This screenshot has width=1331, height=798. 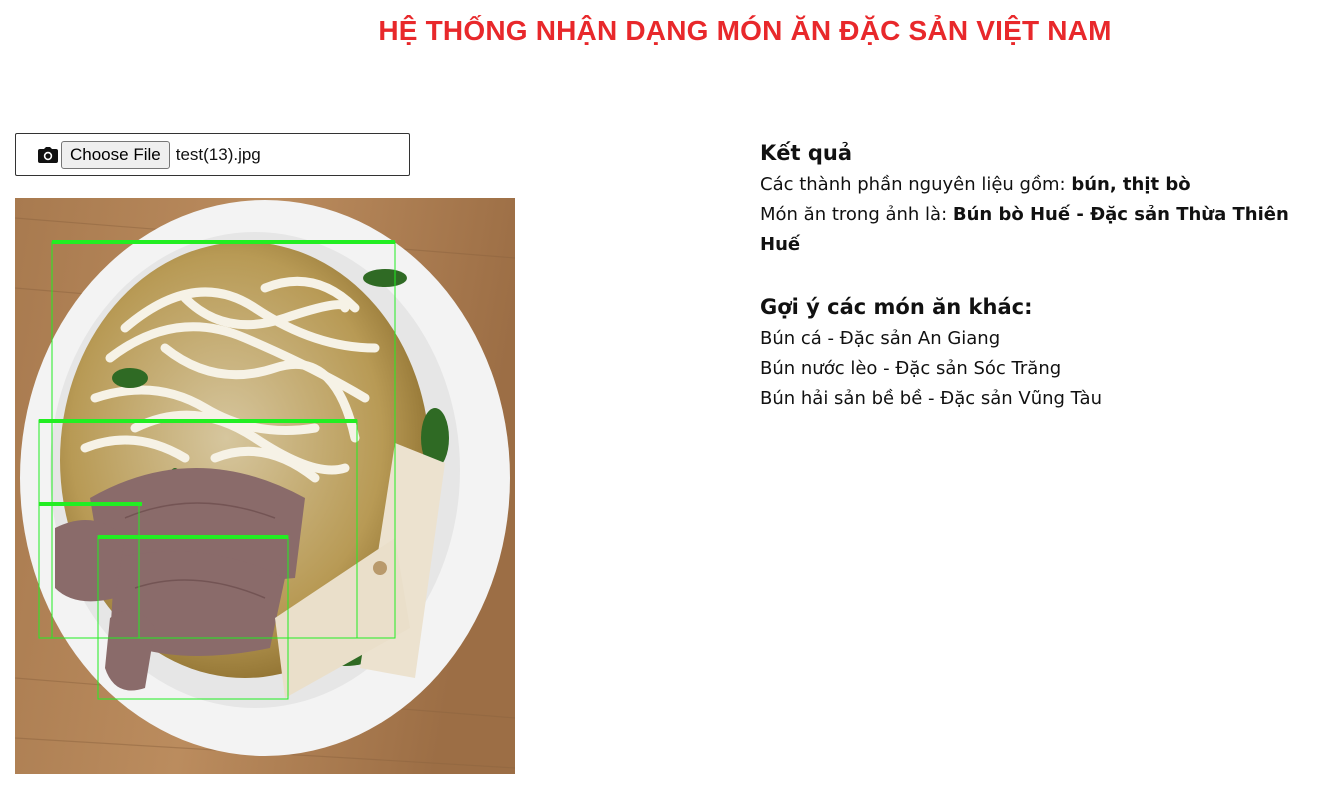 What do you see at coordinates (806, 153) in the screenshot?
I see `result-heading: Kết quả` at bounding box center [806, 153].